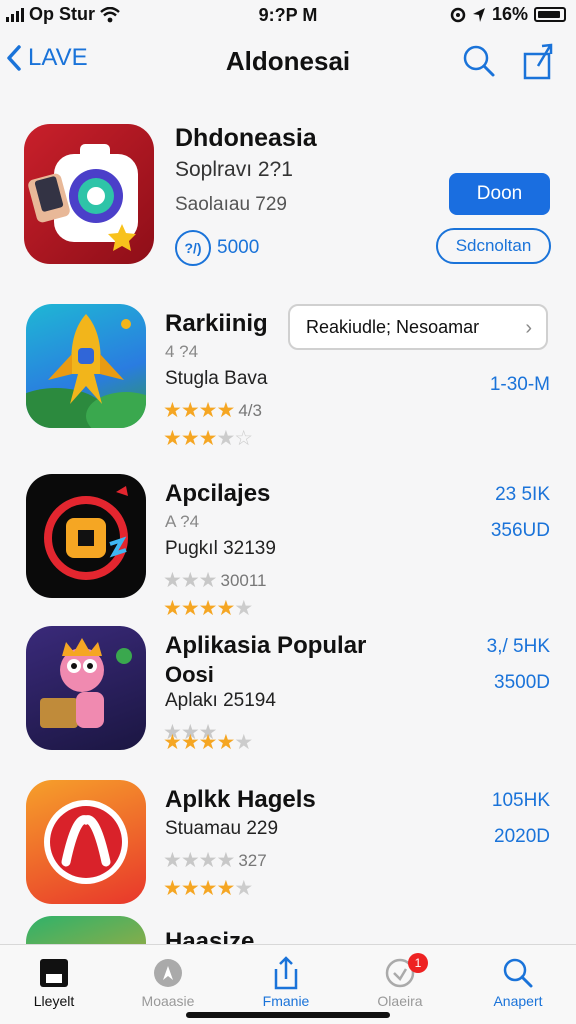 The image size is (576, 1024). I want to click on app-size: 105HK, so click(520, 800).